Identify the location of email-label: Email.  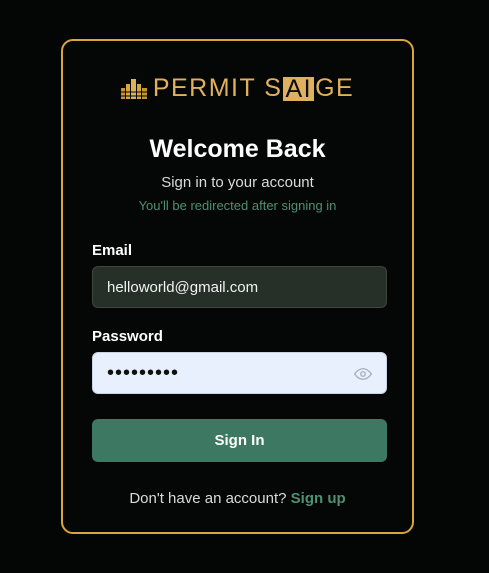
(112, 250).